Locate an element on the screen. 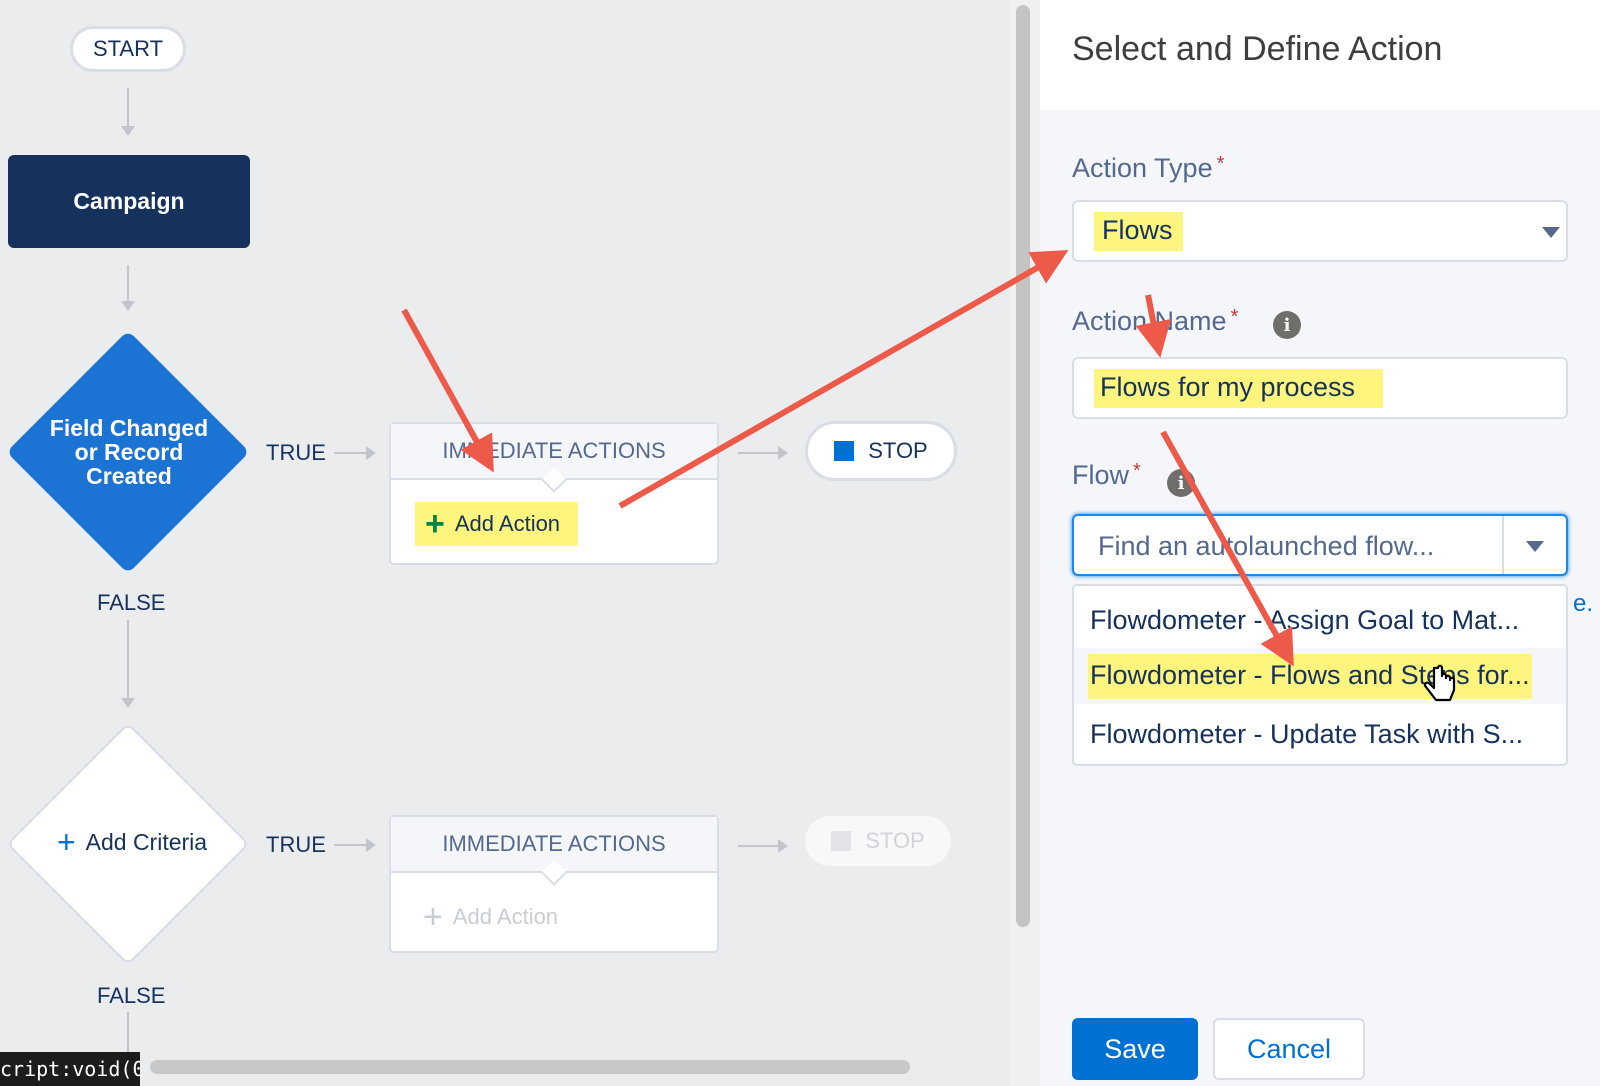 This screenshot has width=1600, height=1086. immediate-actions-header-1: IMMEDIATE ACTIONS is located at coordinates (554, 452).